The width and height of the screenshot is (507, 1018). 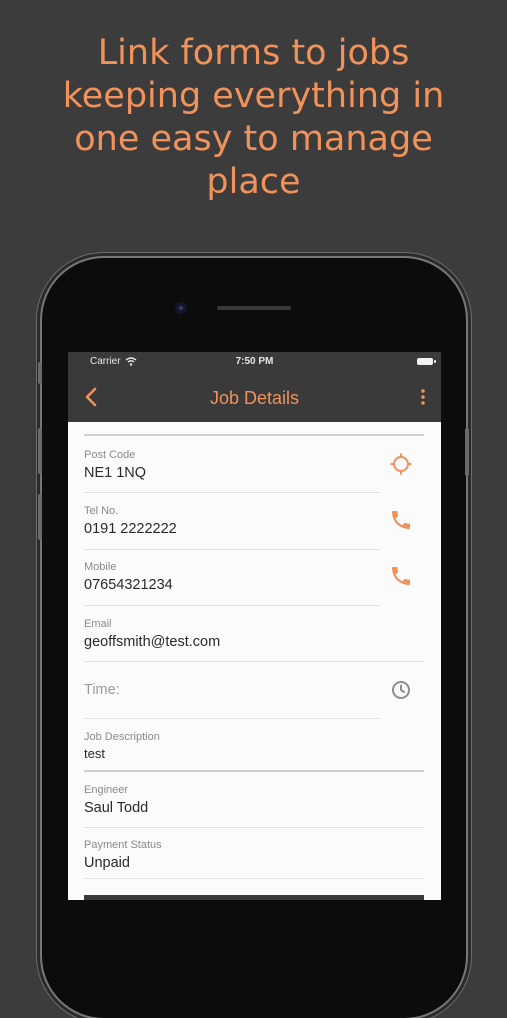 I want to click on payment-status-value: Unpaid, so click(x=107, y=863).